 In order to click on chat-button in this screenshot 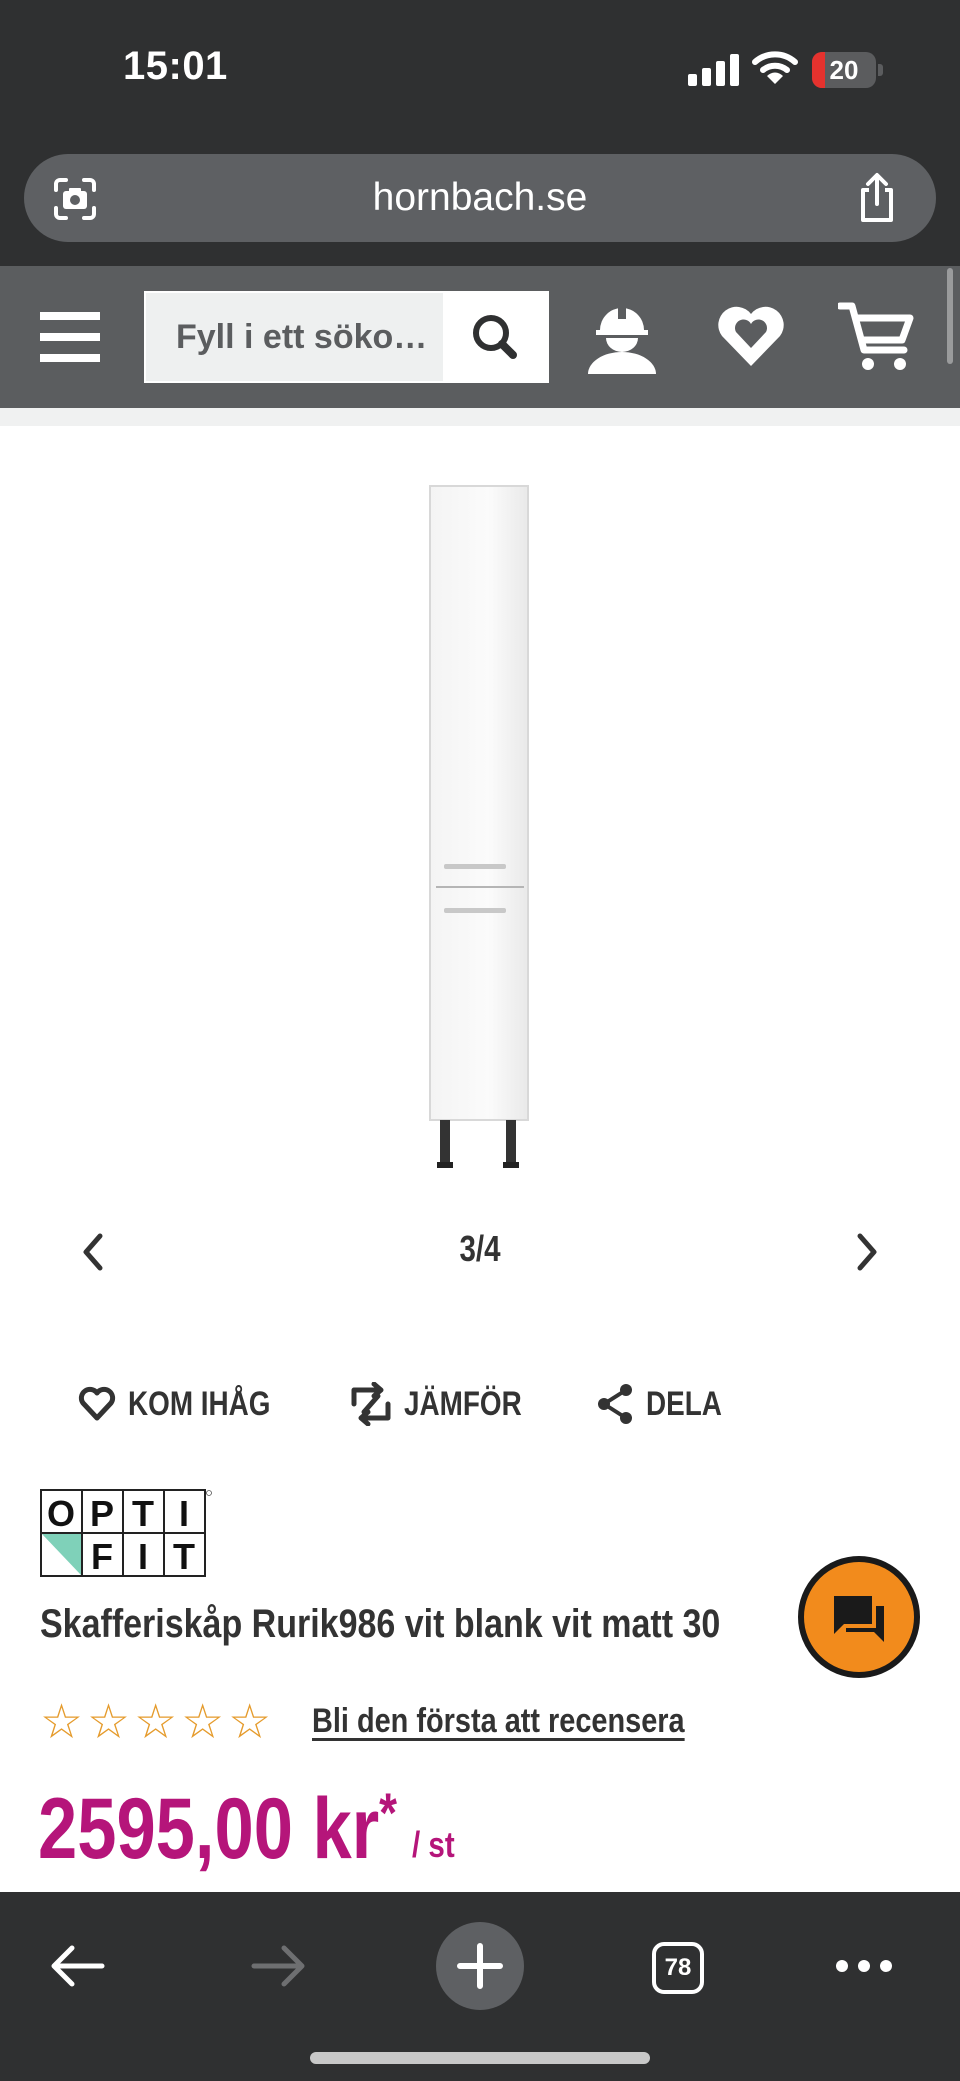, I will do `click(859, 1617)`.